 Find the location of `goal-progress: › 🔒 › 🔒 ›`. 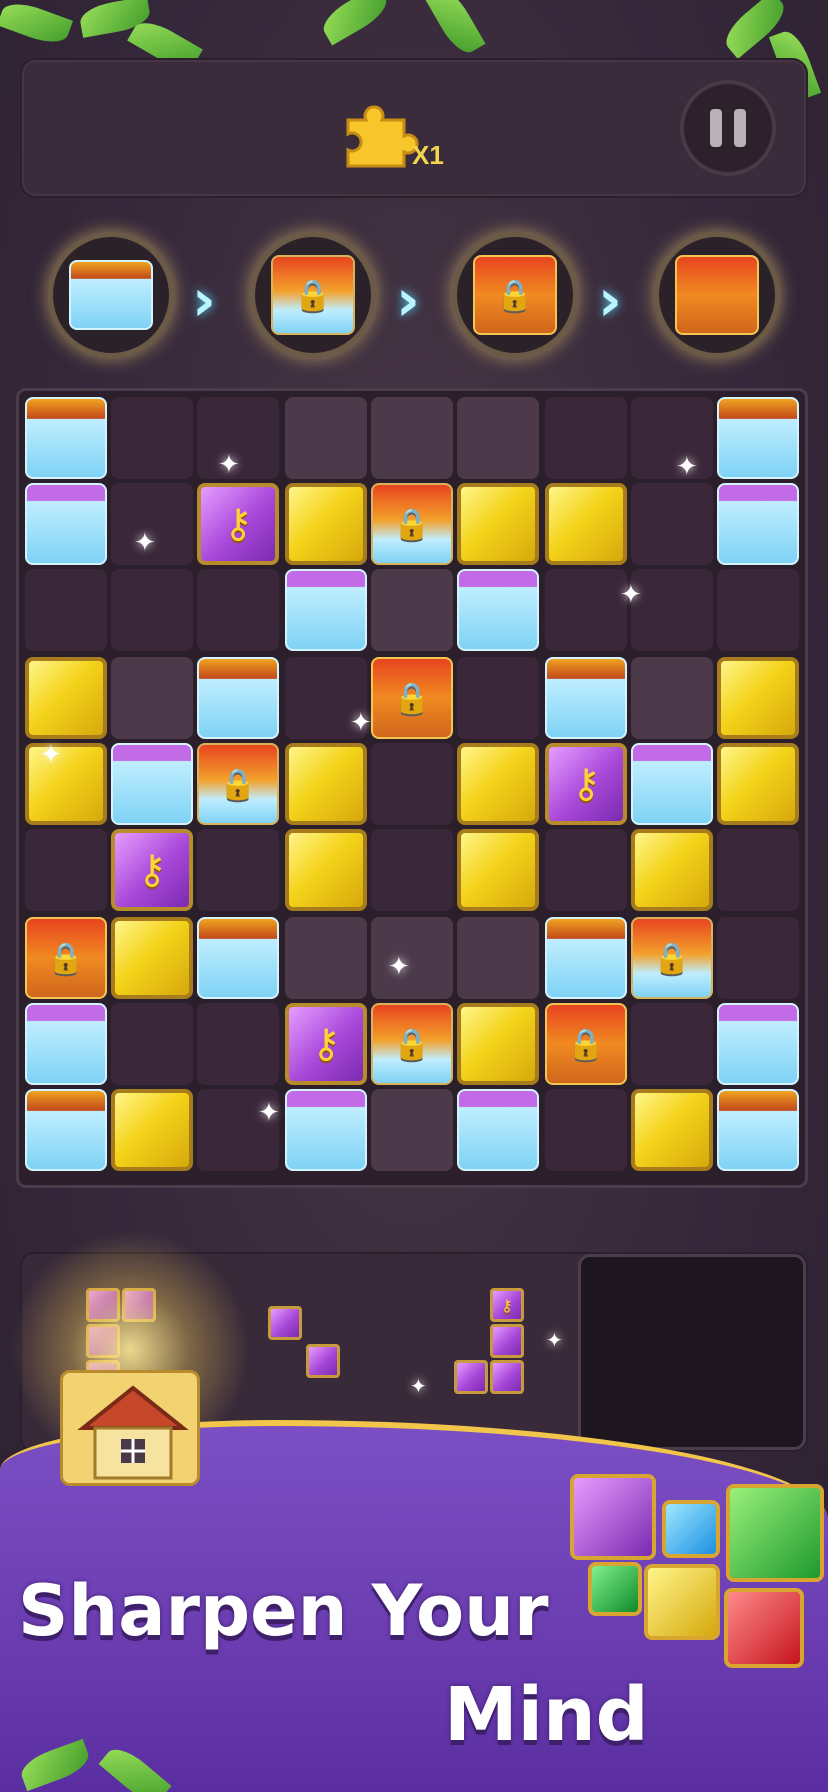

goal-progress: › 🔒 › 🔒 › is located at coordinates (414, 292).